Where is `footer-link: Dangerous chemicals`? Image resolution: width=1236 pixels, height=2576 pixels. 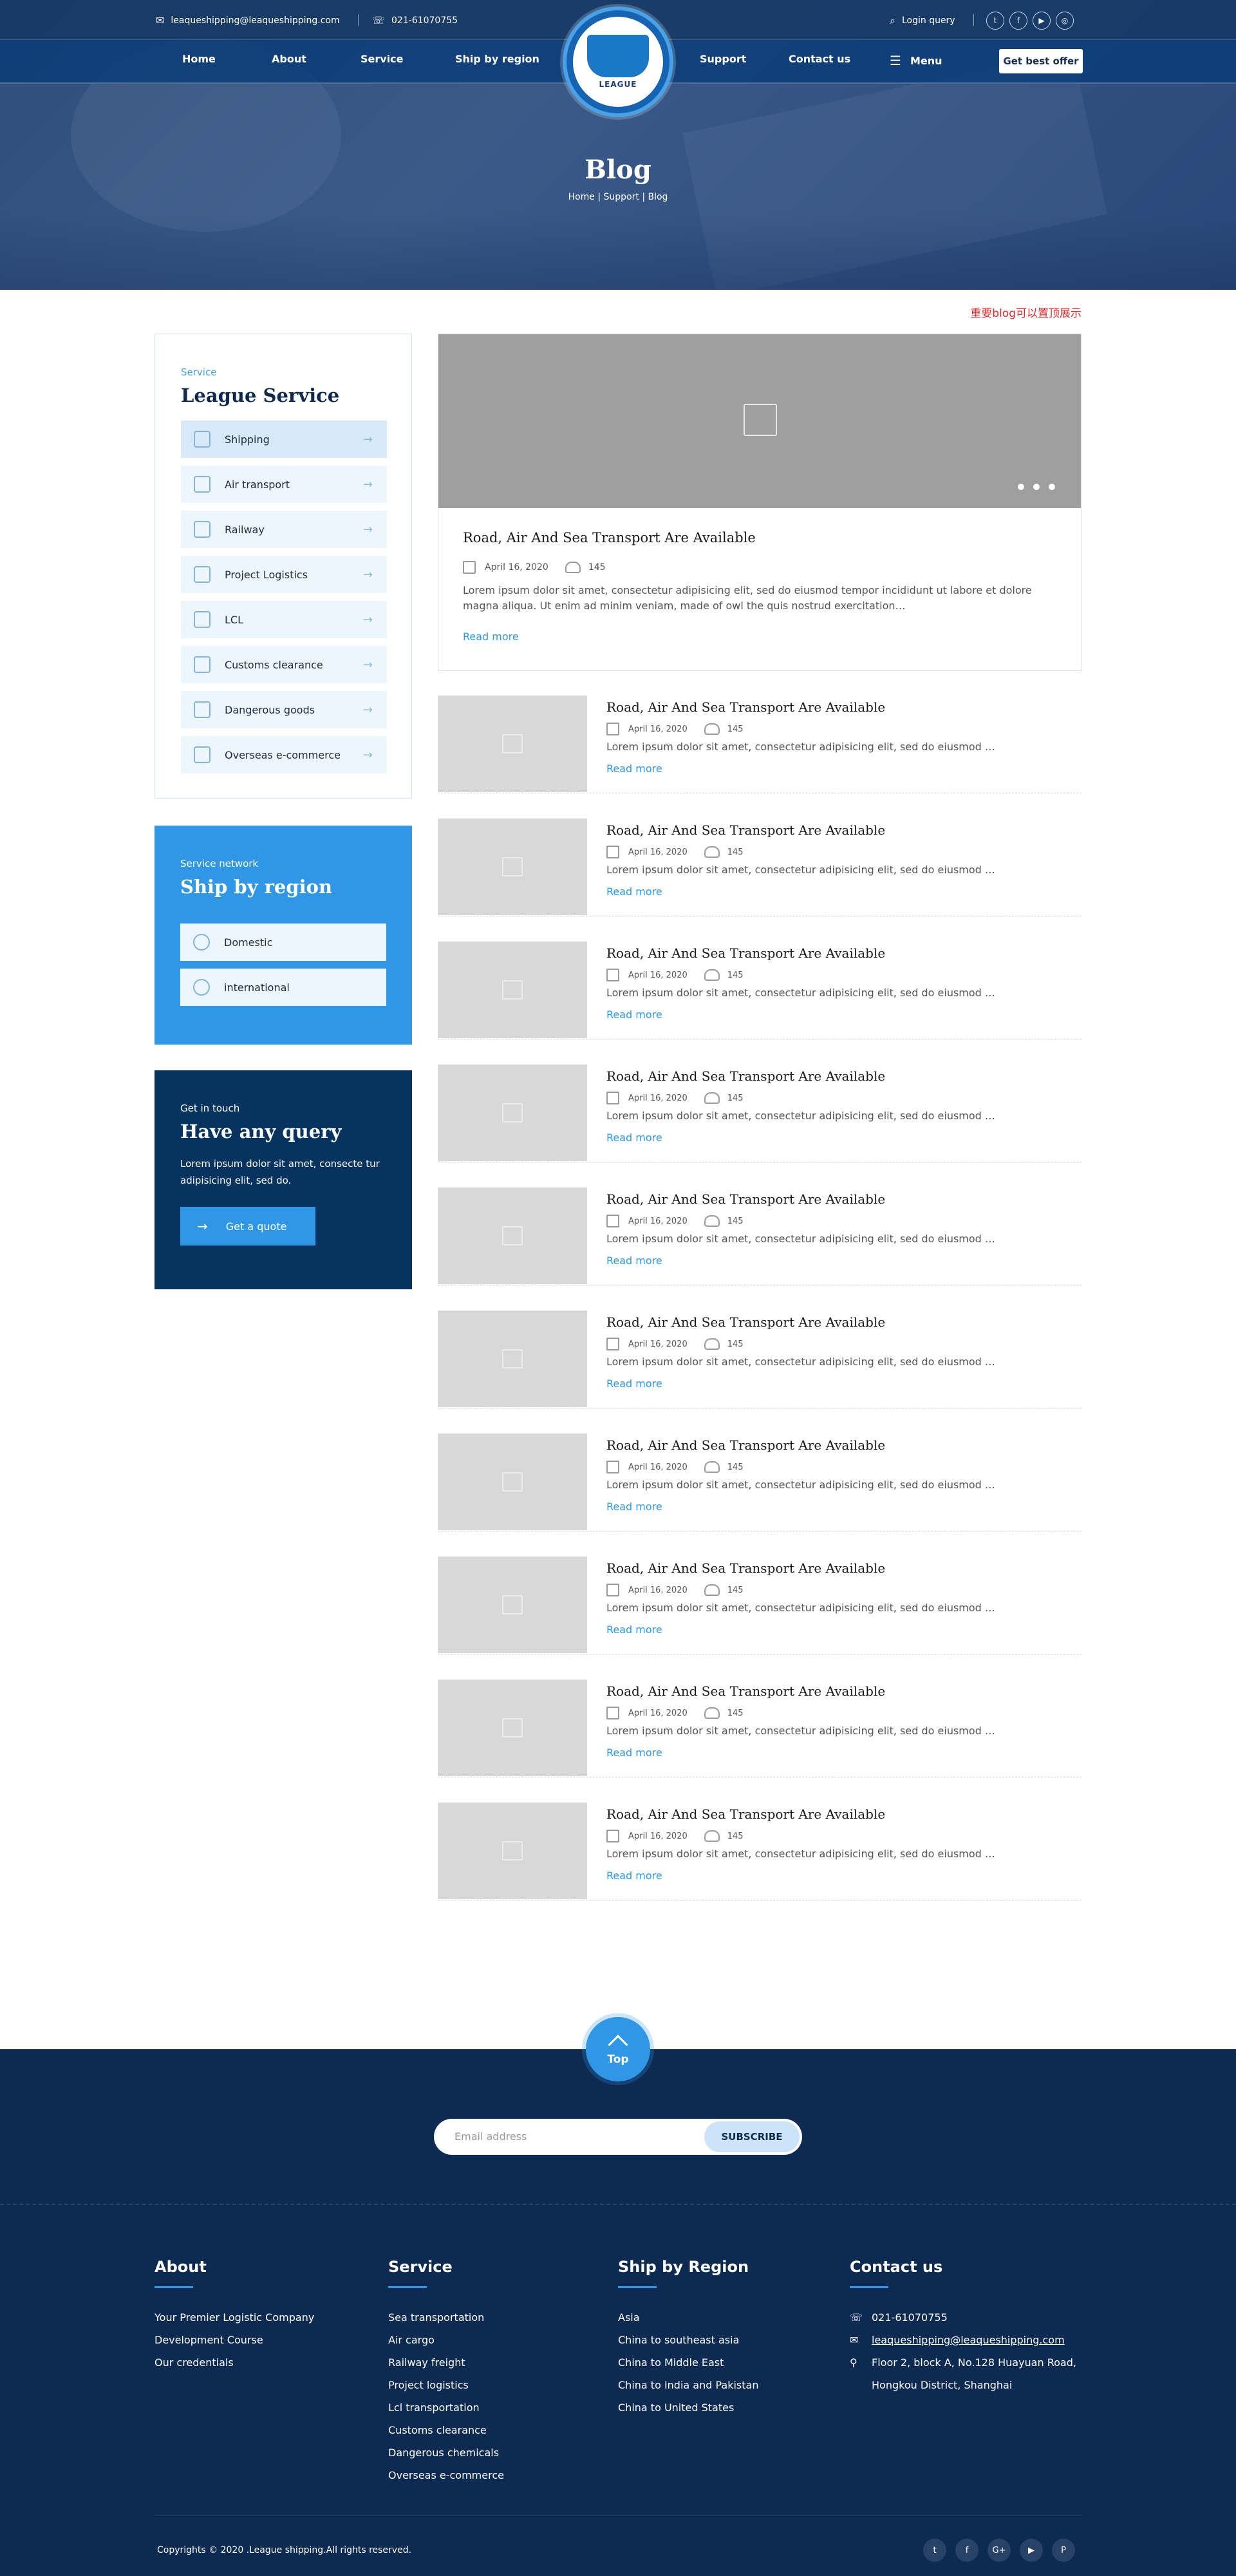 footer-link: Dangerous chemicals is located at coordinates (446, 2458).